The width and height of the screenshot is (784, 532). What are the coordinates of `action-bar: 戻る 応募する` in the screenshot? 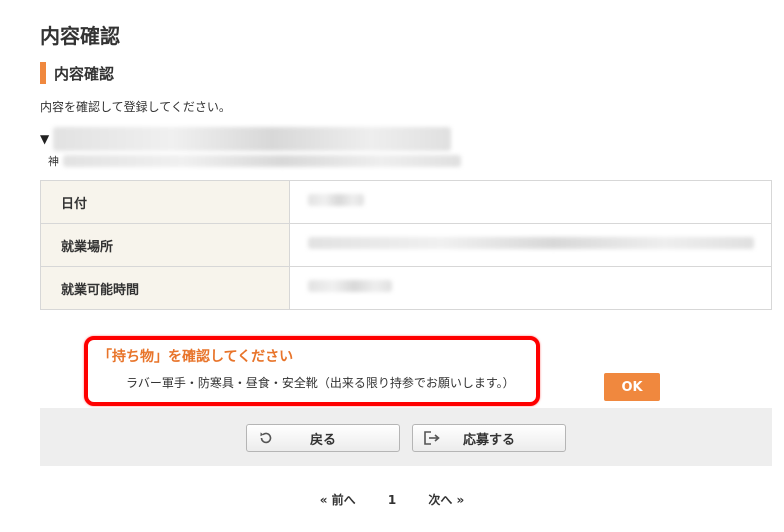 It's located at (406, 437).